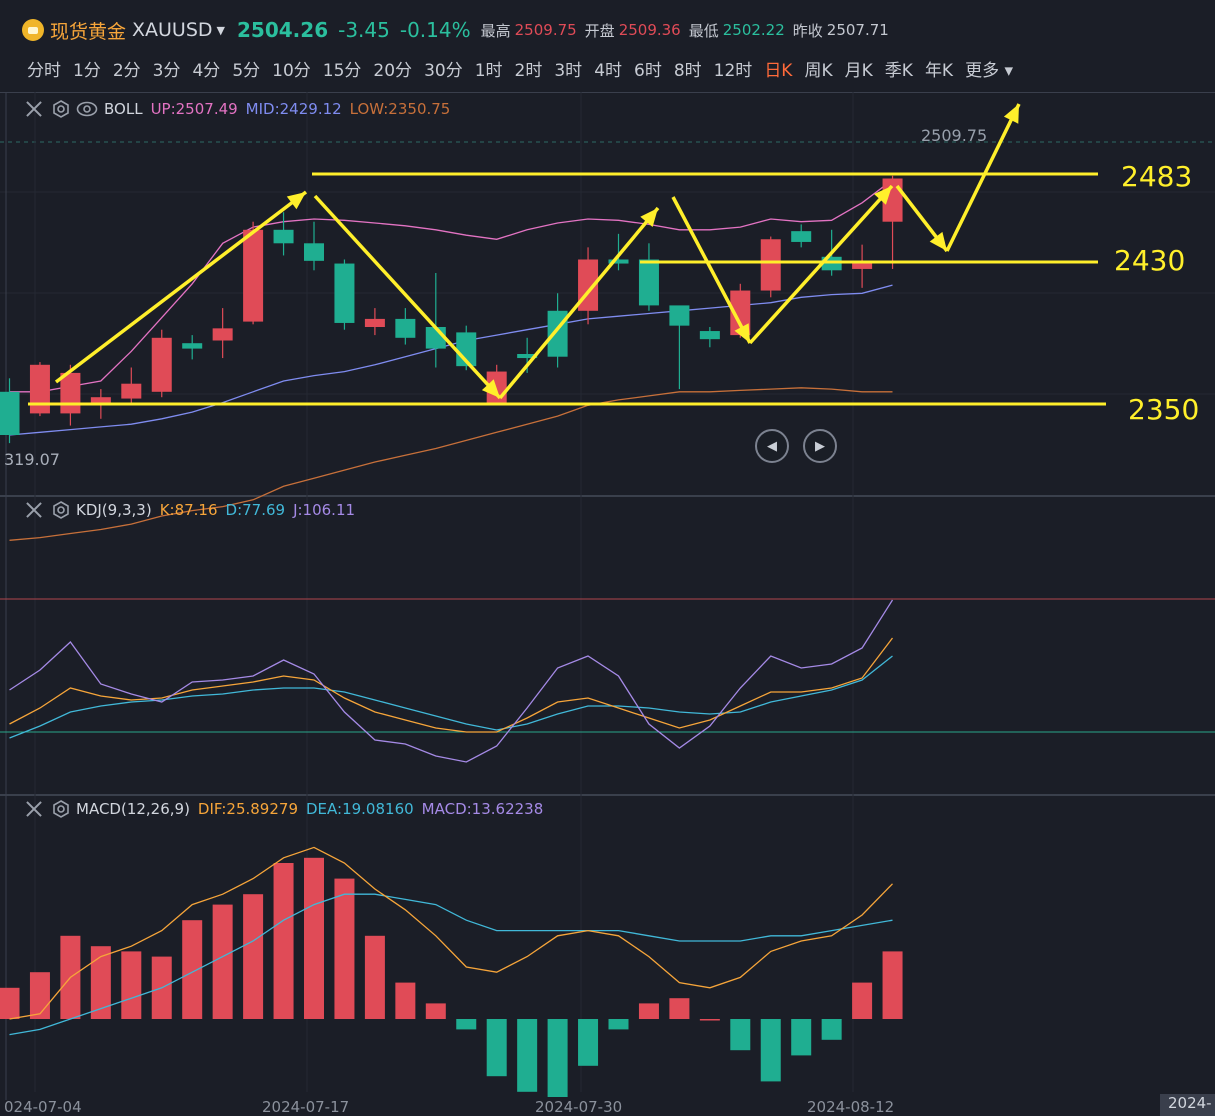 The image size is (1215, 1116). I want to click on macd-dea-value: DEA:19.08160, so click(360, 809).